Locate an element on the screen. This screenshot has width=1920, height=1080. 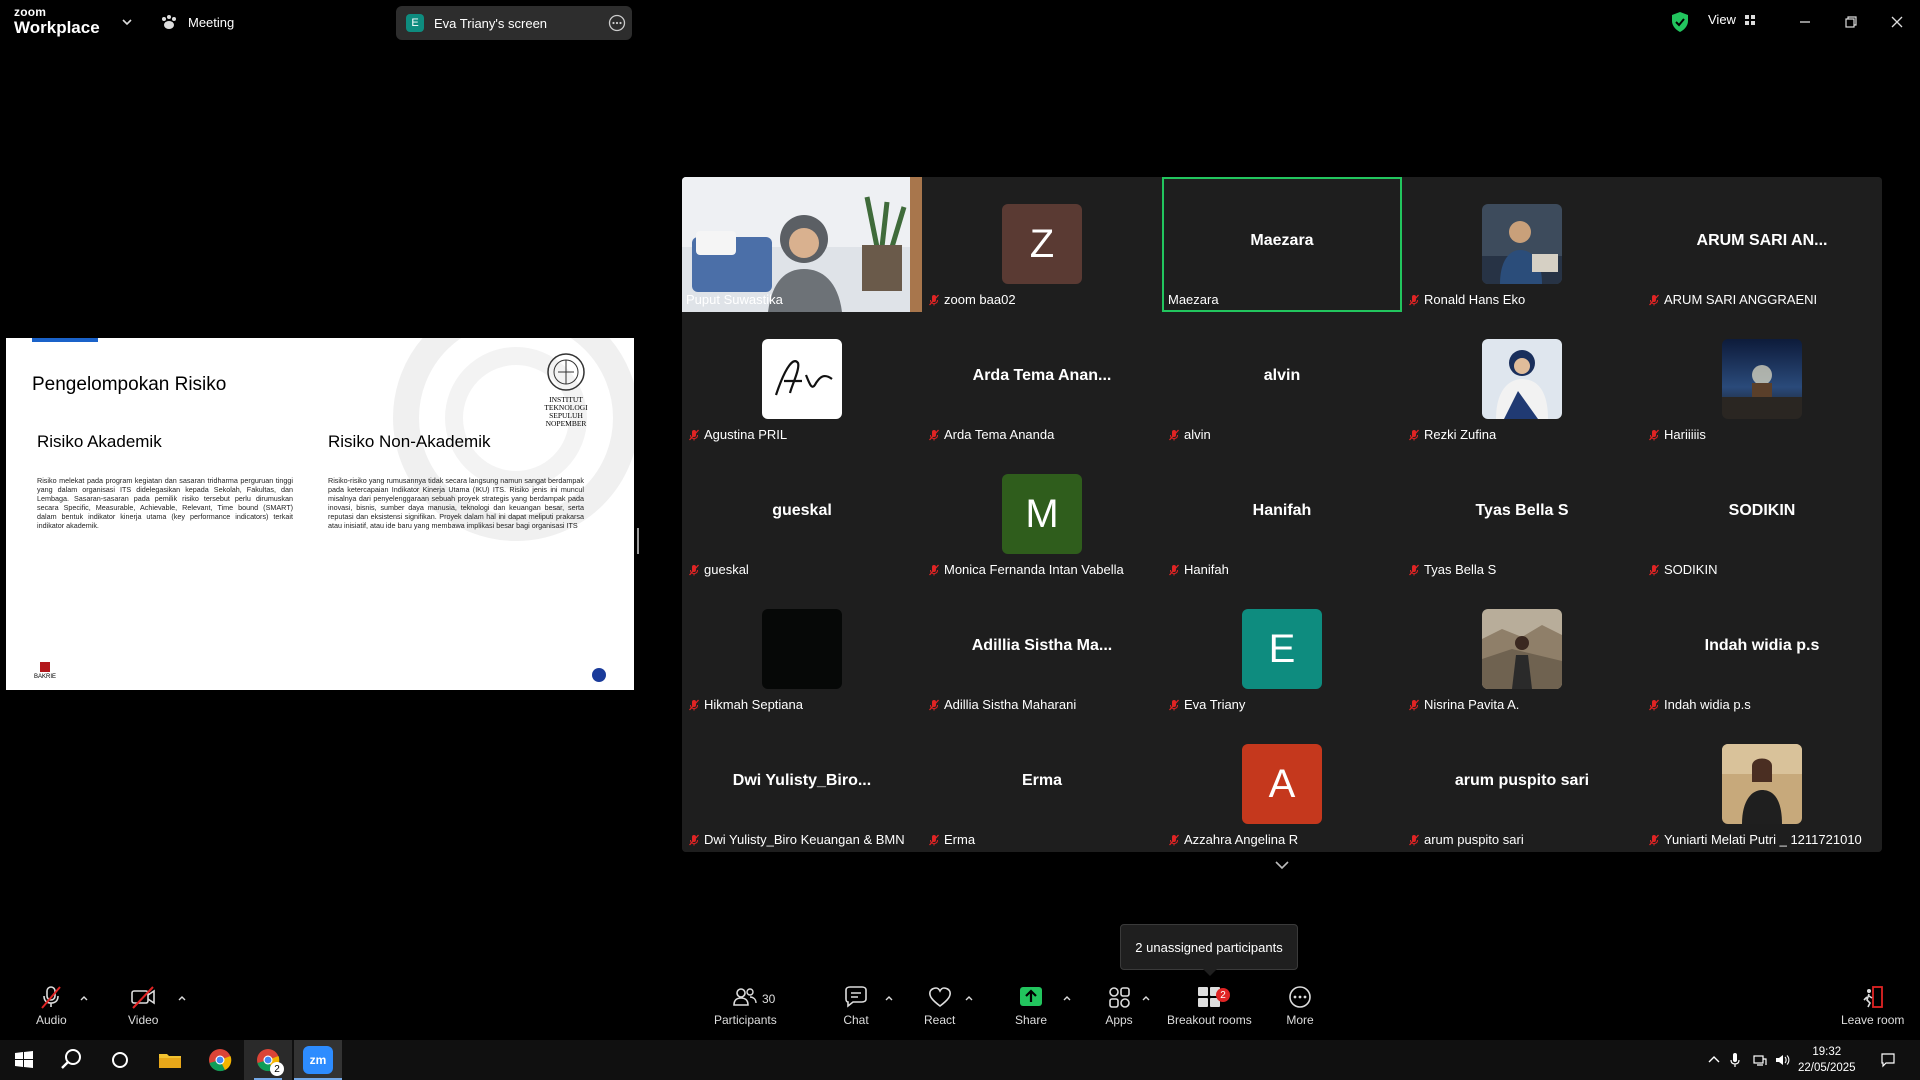
more-options-icon is located at coordinates (617, 23).